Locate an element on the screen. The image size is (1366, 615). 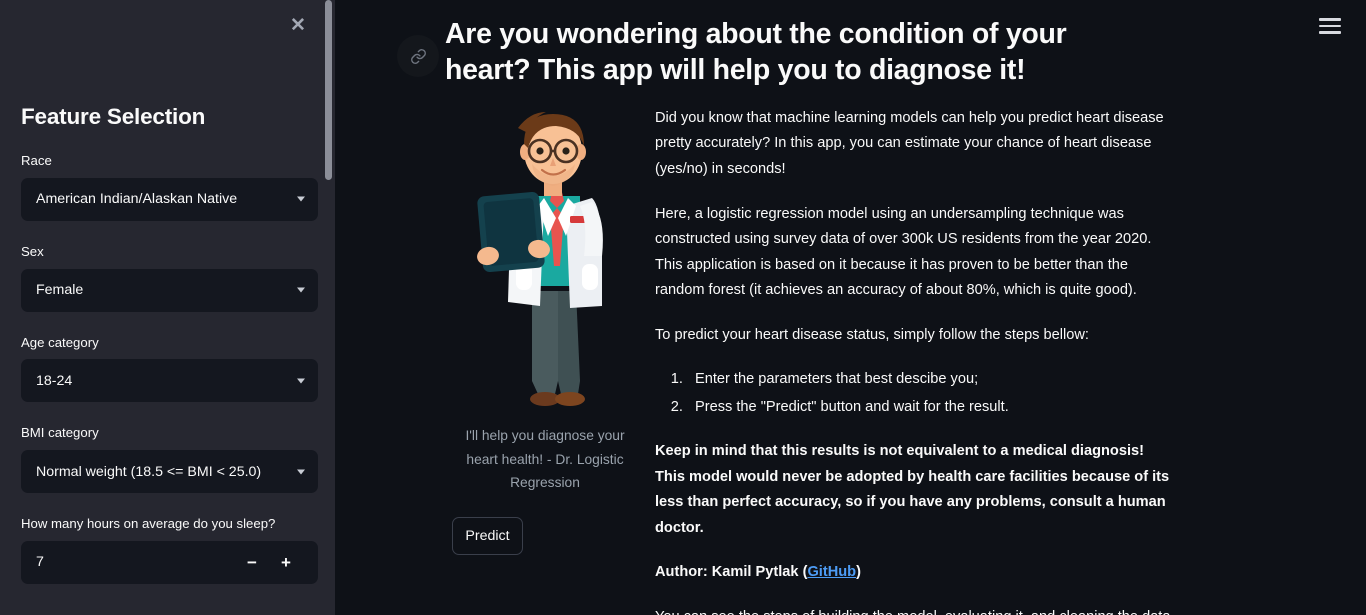
sex-select: Female is located at coordinates (169, 290).